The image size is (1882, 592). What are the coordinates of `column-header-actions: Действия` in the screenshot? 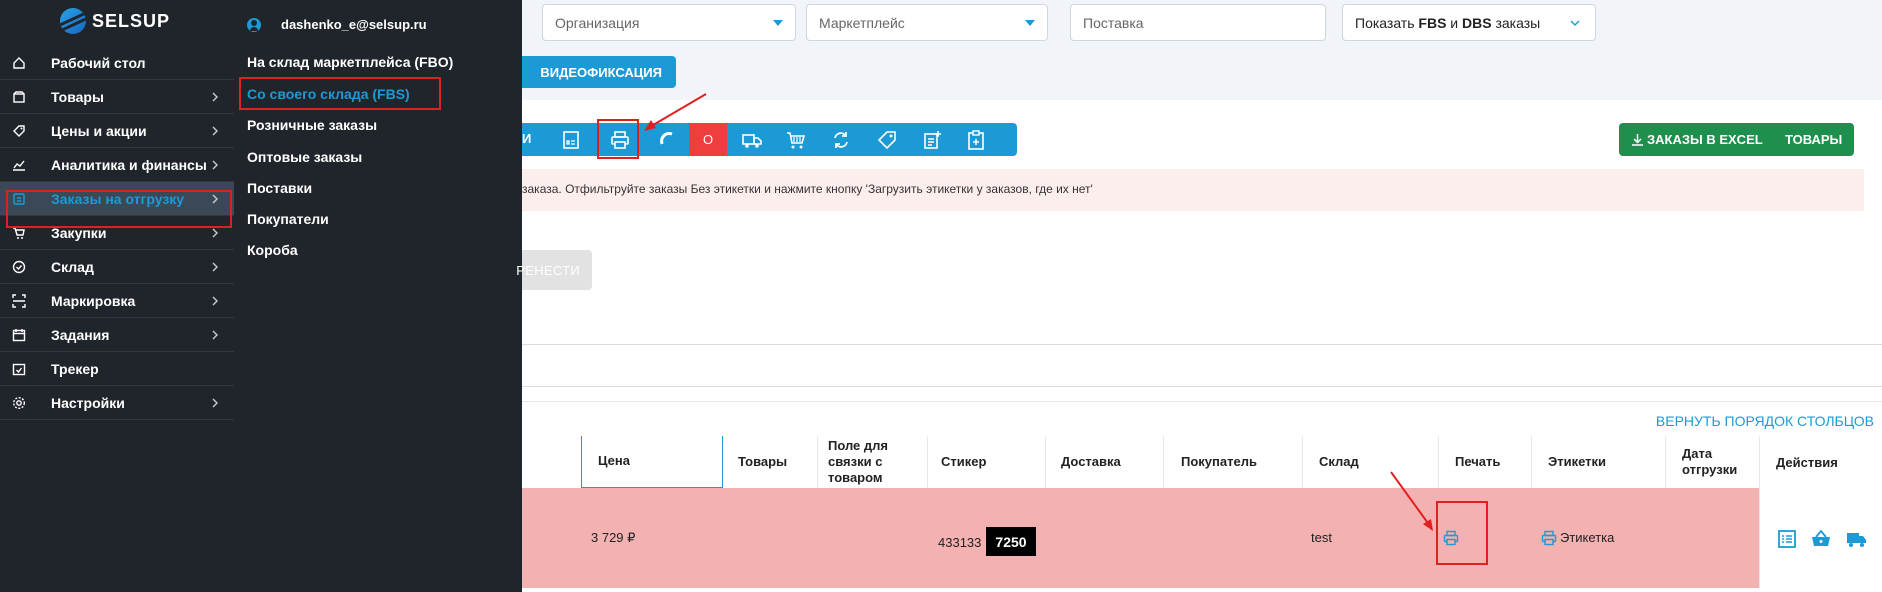 It's located at (1820, 462).